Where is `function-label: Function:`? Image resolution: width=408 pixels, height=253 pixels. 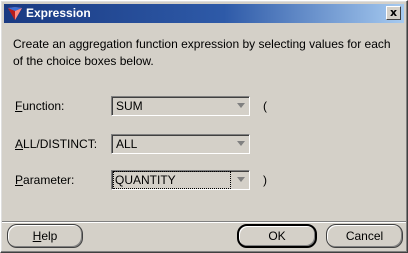 function-label: Function: is located at coordinates (40, 106).